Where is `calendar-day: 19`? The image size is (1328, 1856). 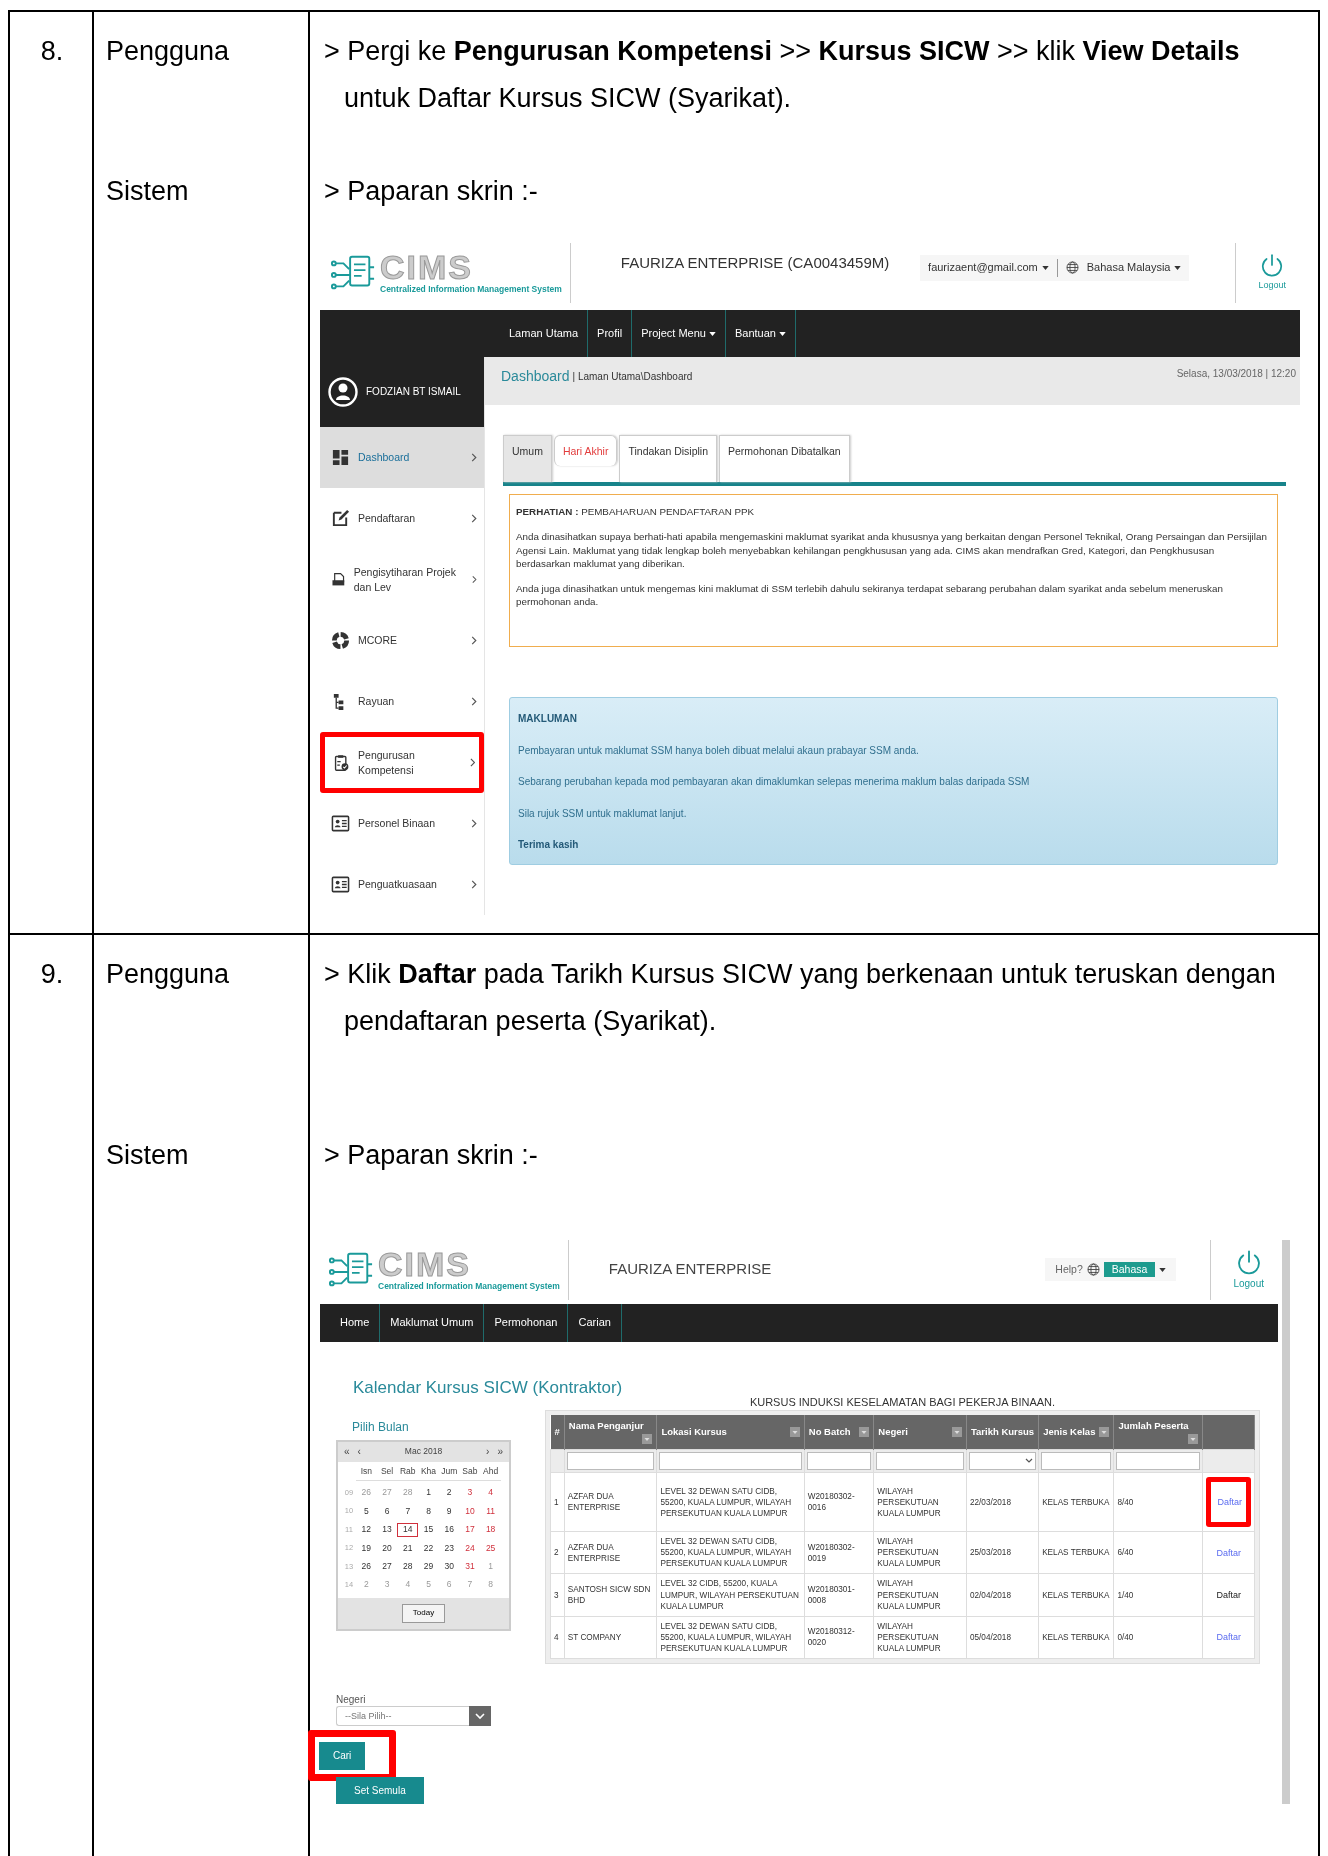
calendar-day: 19 is located at coordinates (366, 1548).